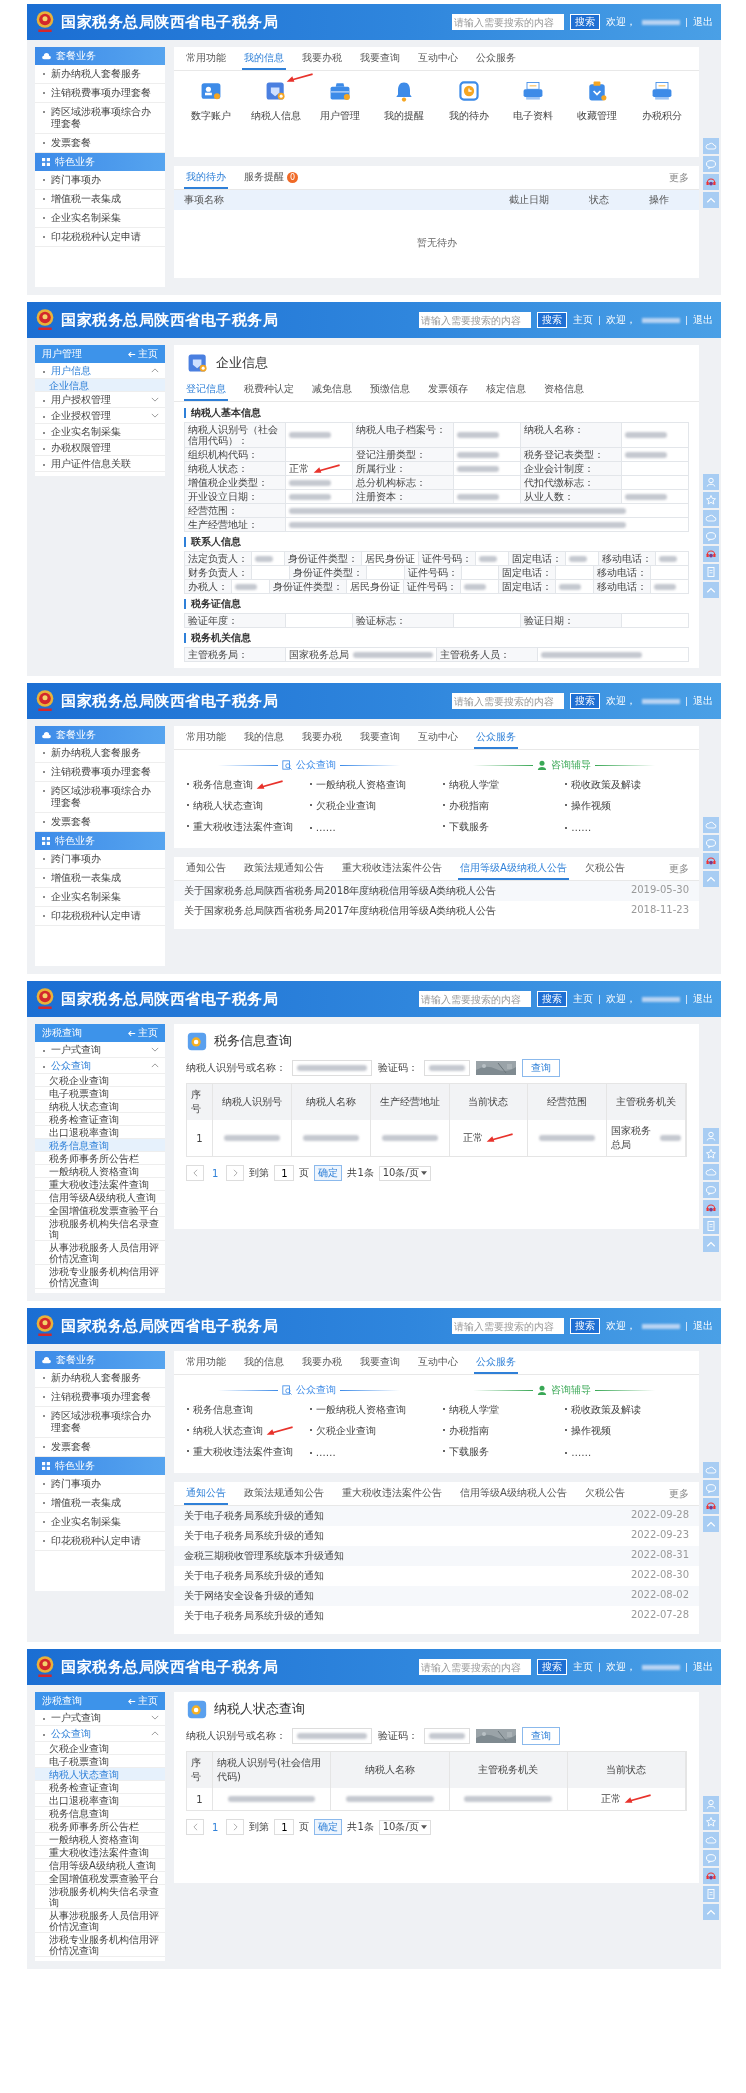 The height and width of the screenshot is (2093, 746). Describe the element at coordinates (264, 1556) in the screenshot. I see `notice-link: 金税三期税收管理系统版本升级通知` at that location.